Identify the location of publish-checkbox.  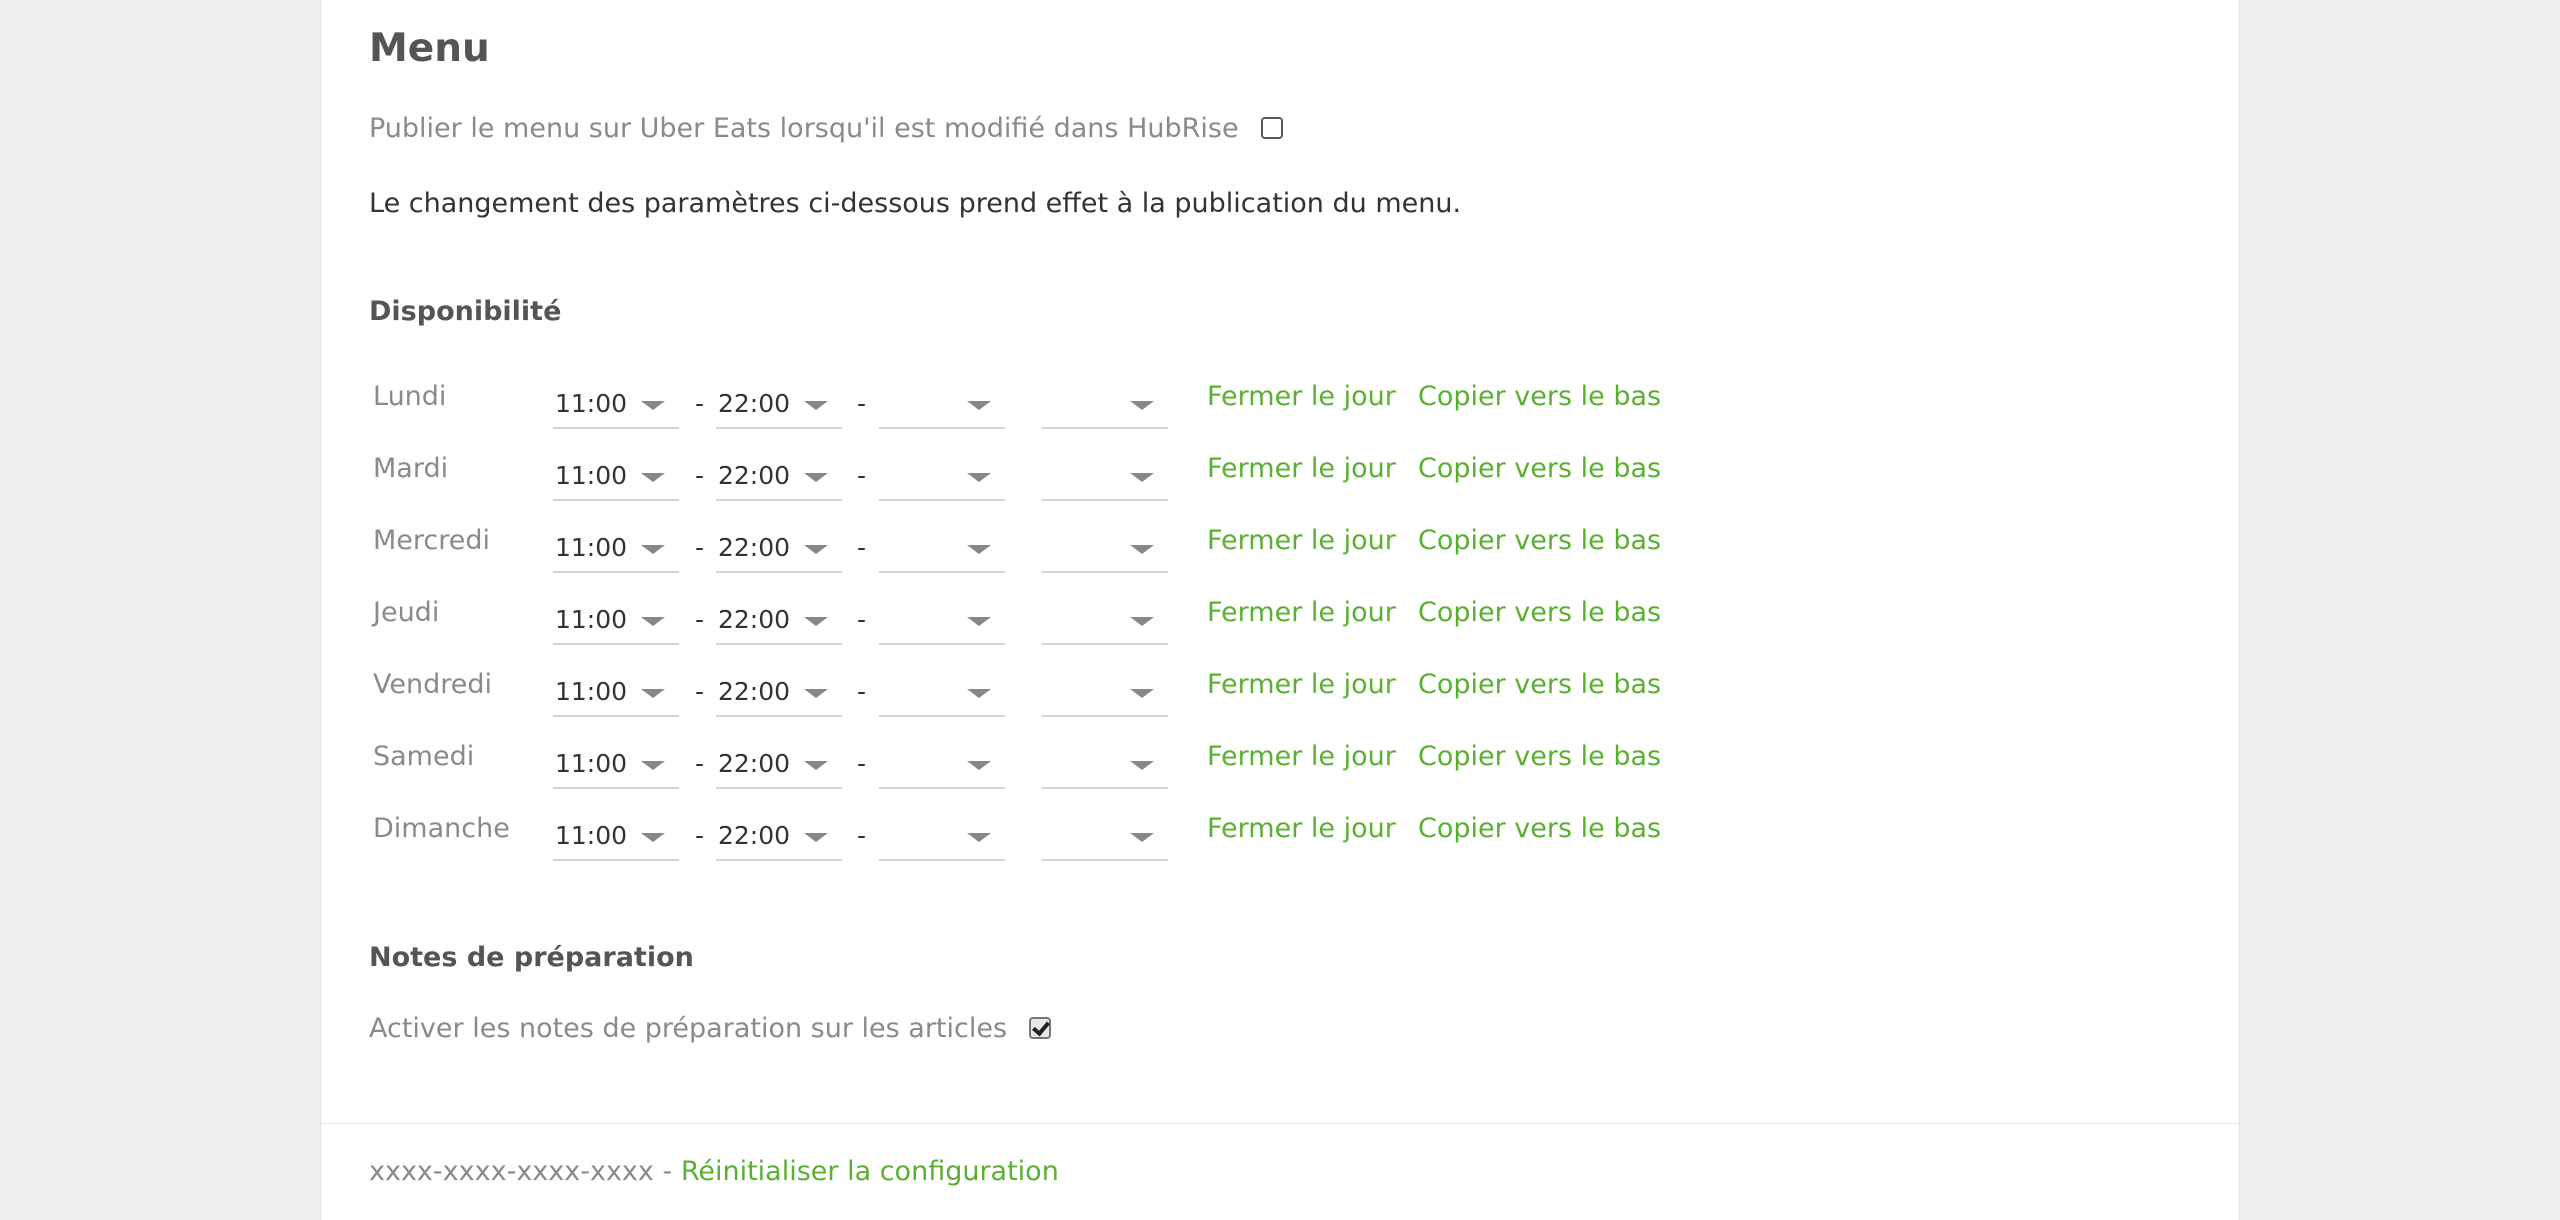
(1271, 128).